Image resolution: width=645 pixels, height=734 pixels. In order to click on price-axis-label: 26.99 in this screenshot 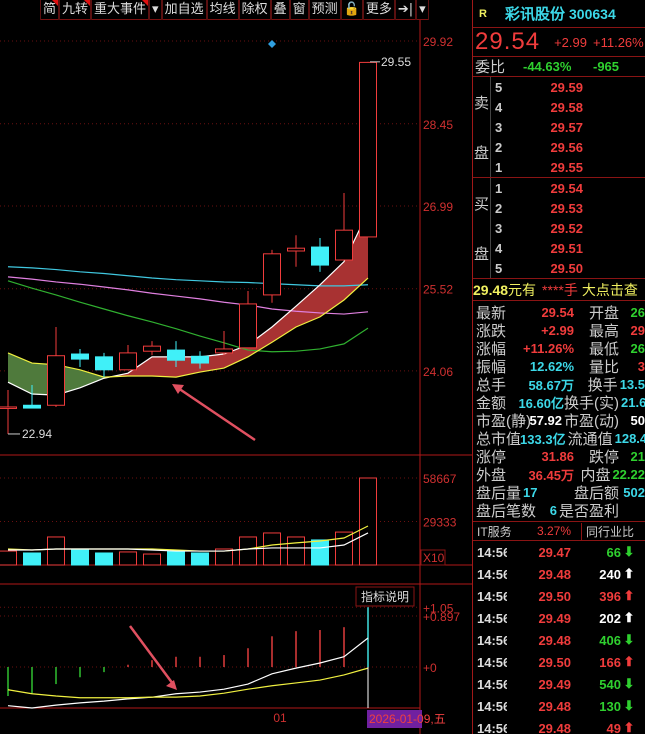, I will do `click(438, 207)`.